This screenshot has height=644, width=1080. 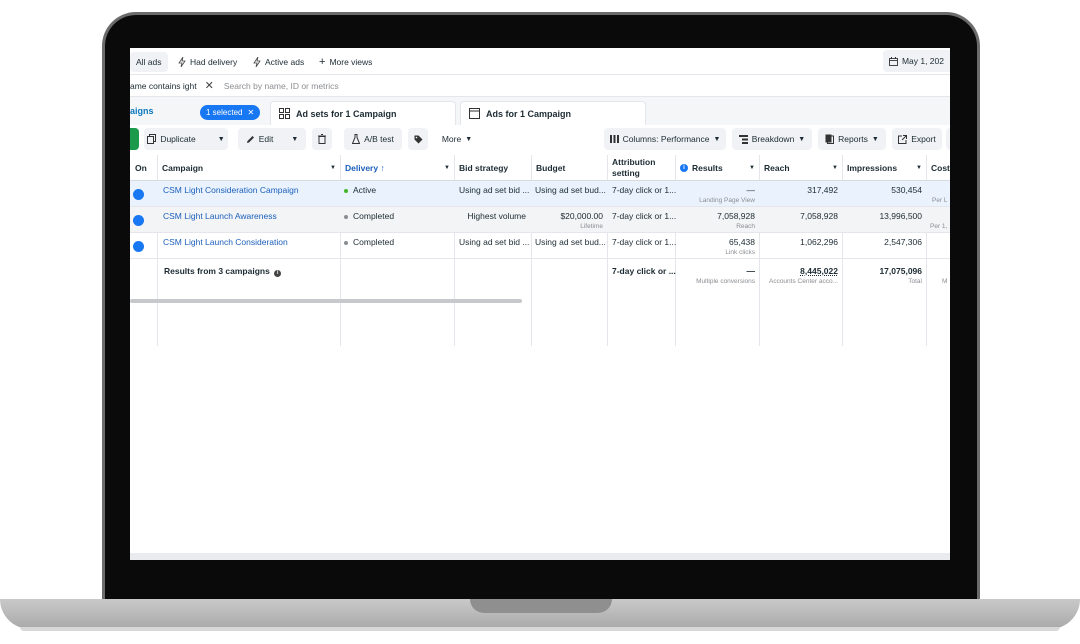 What do you see at coordinates (209, 85) in the screenshot?
I see `clear-filter-icon: ✕` at bounding box center [209, 85].